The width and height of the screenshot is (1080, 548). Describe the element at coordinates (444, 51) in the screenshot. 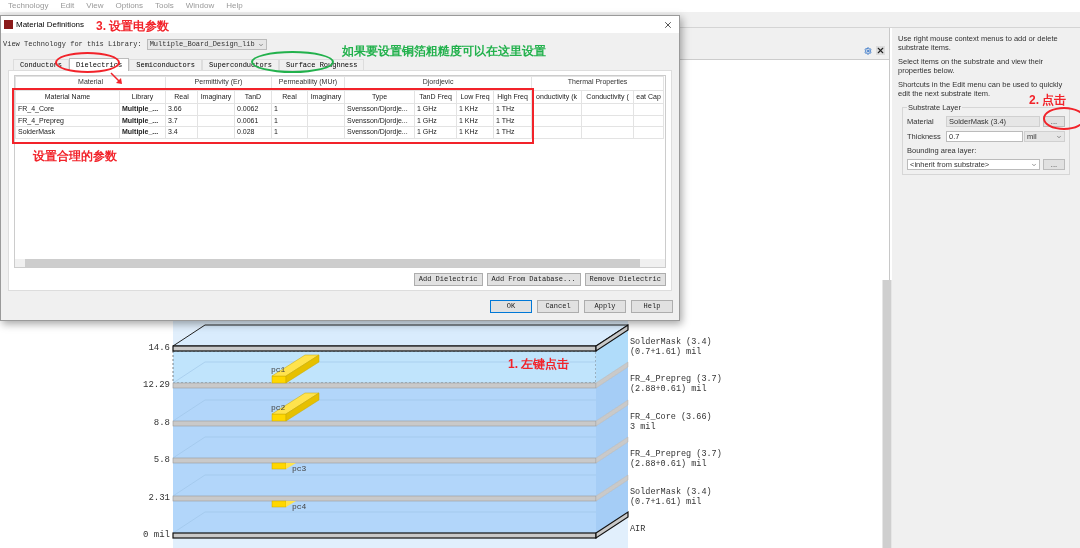

I see `annotation-text: 如果要设置铜箔粗糙度可以在这里设置` at that location.